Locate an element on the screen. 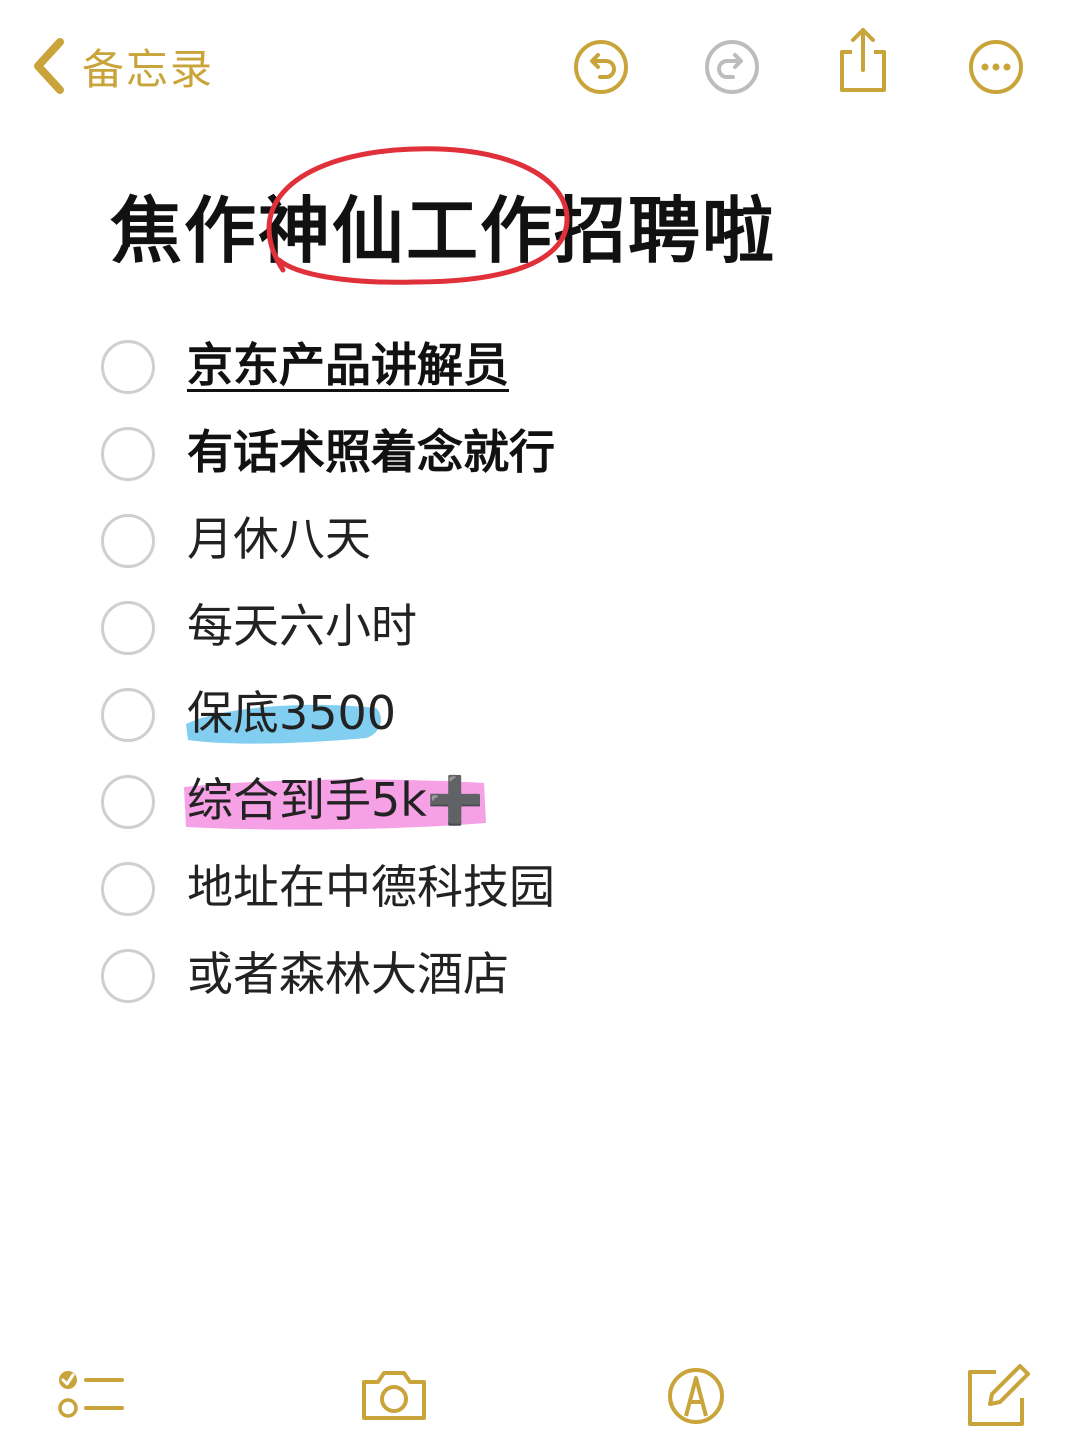 Image resolution: width=1080 pixels, height=1443 pixels. redo-icon is located at coordinates (732, 67).